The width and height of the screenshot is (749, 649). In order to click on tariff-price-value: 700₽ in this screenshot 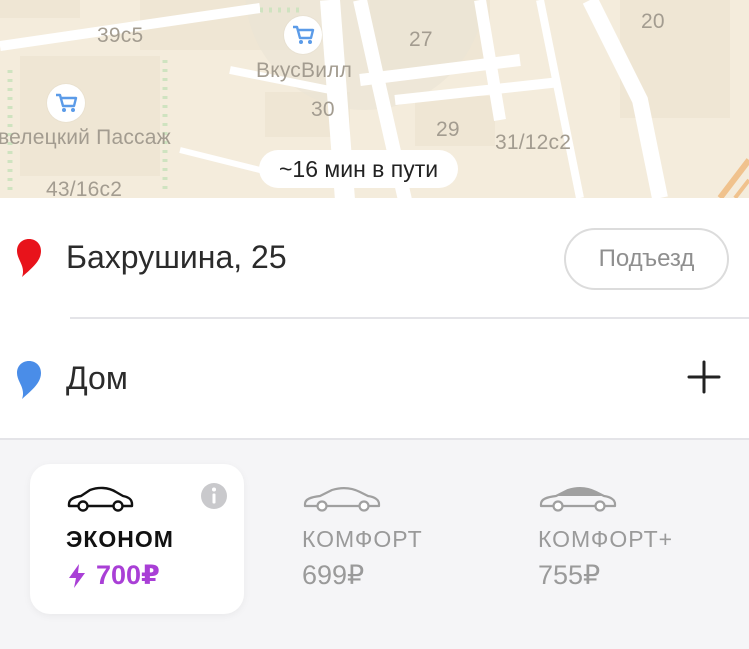, I will do `click(128, 575)`.